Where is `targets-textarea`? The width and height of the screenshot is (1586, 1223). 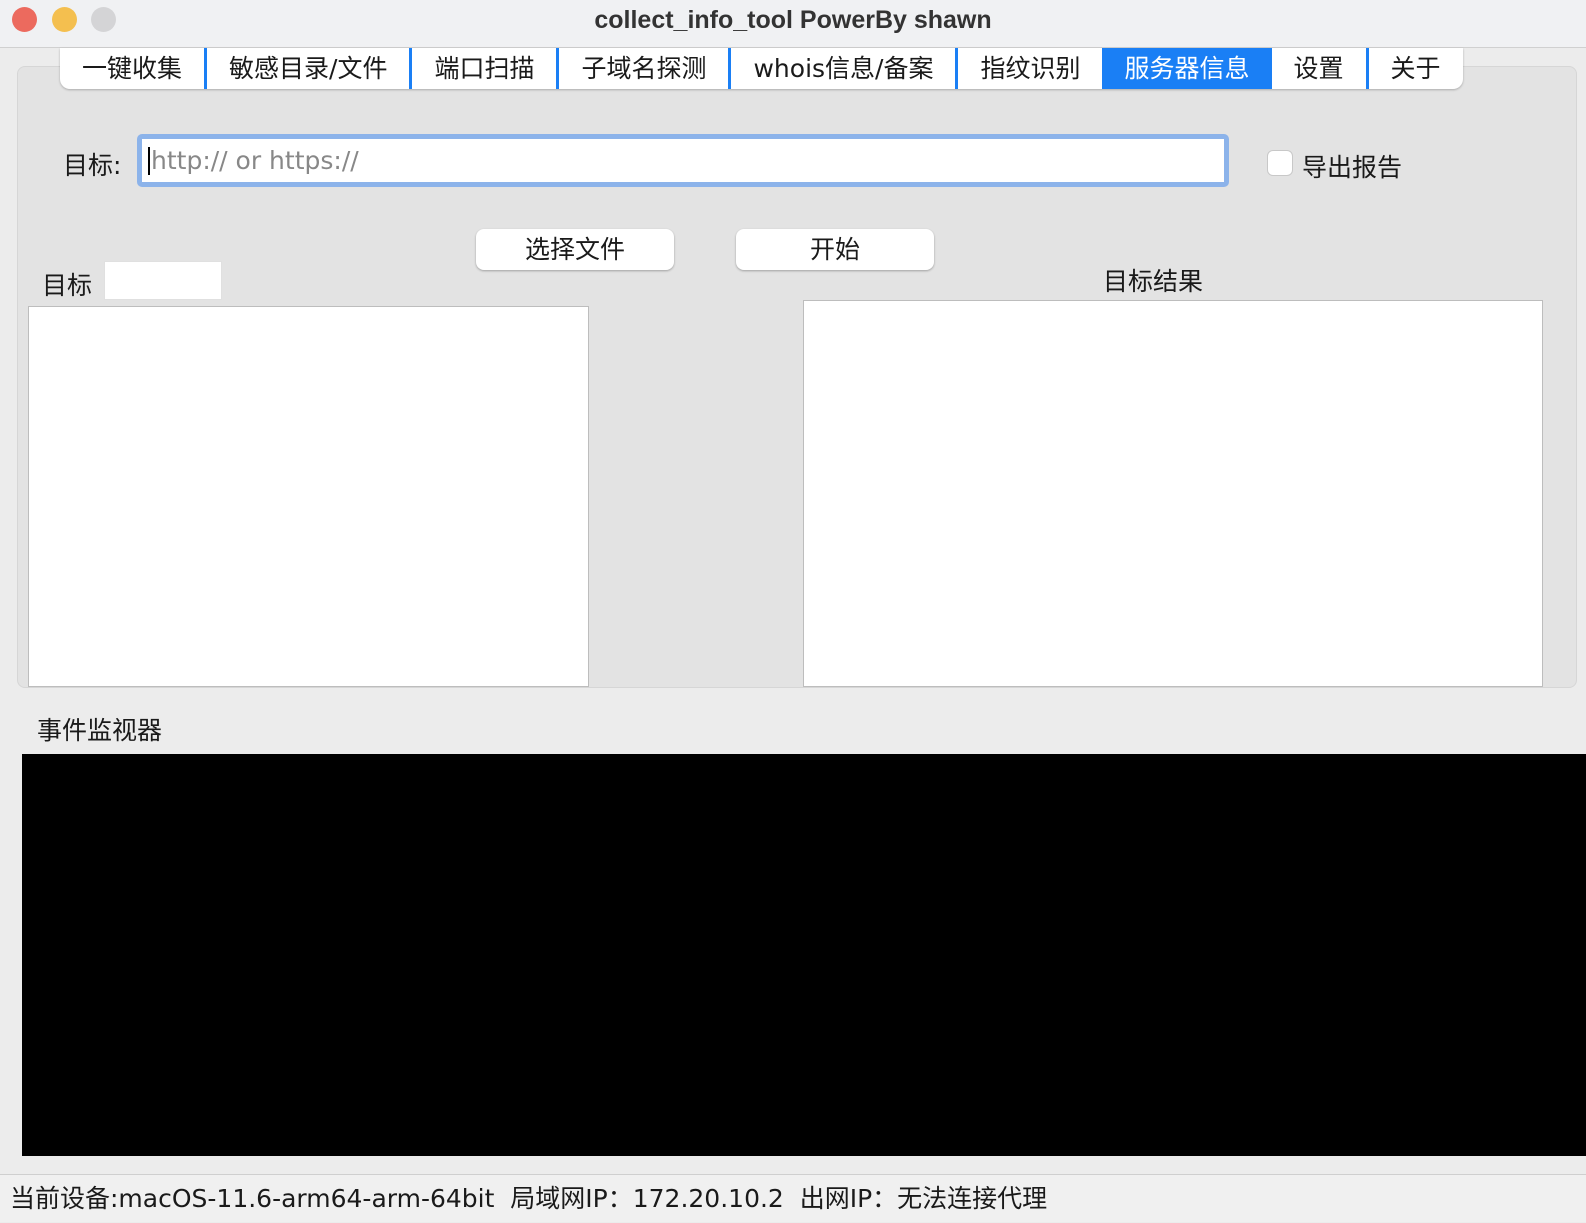 targets-textarea is located at coordinates (308, 496).